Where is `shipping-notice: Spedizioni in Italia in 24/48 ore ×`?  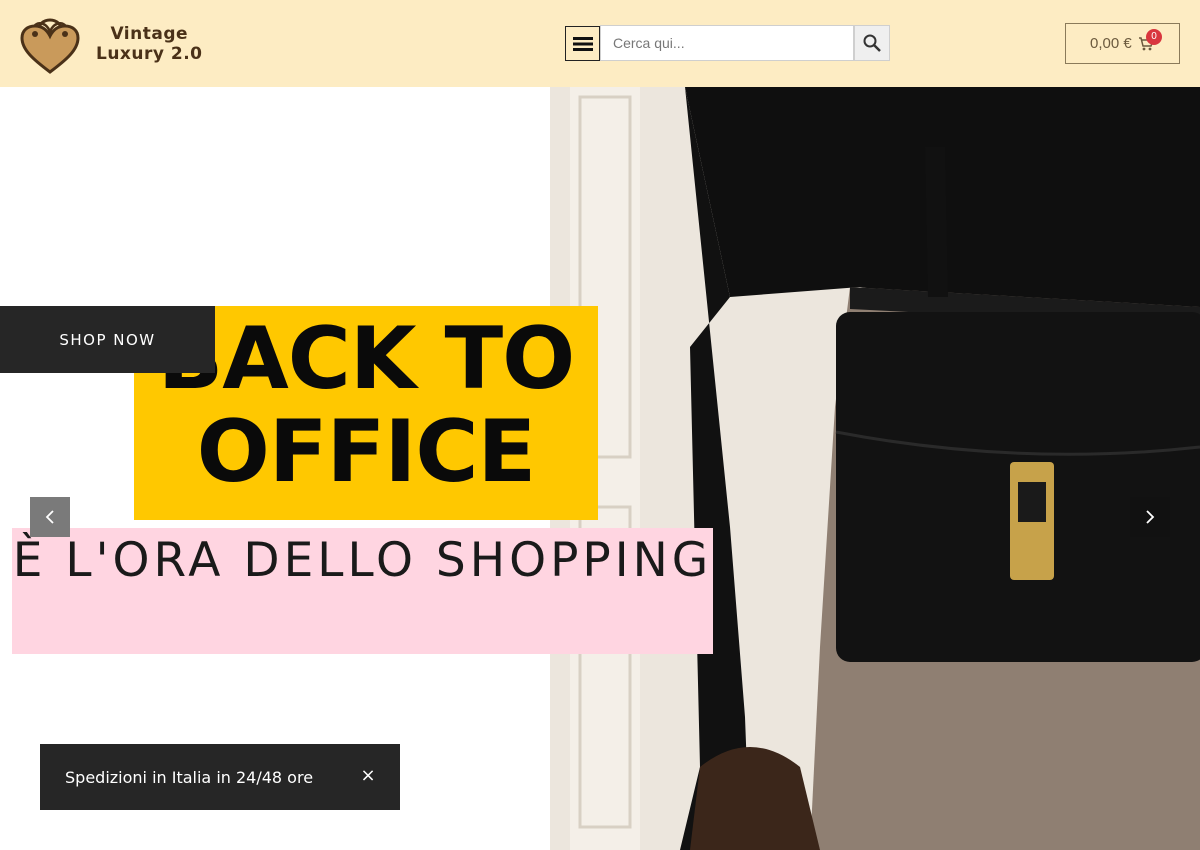 shipping-notice: Spedizioni in Italia in 24/48 ore × is located at coordinates (220, 777).